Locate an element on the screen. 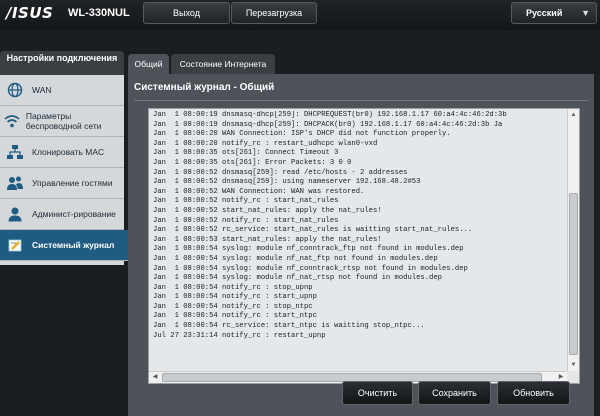  tab-internet-status: Состояние Интернета is located at coordinates (223, 64).